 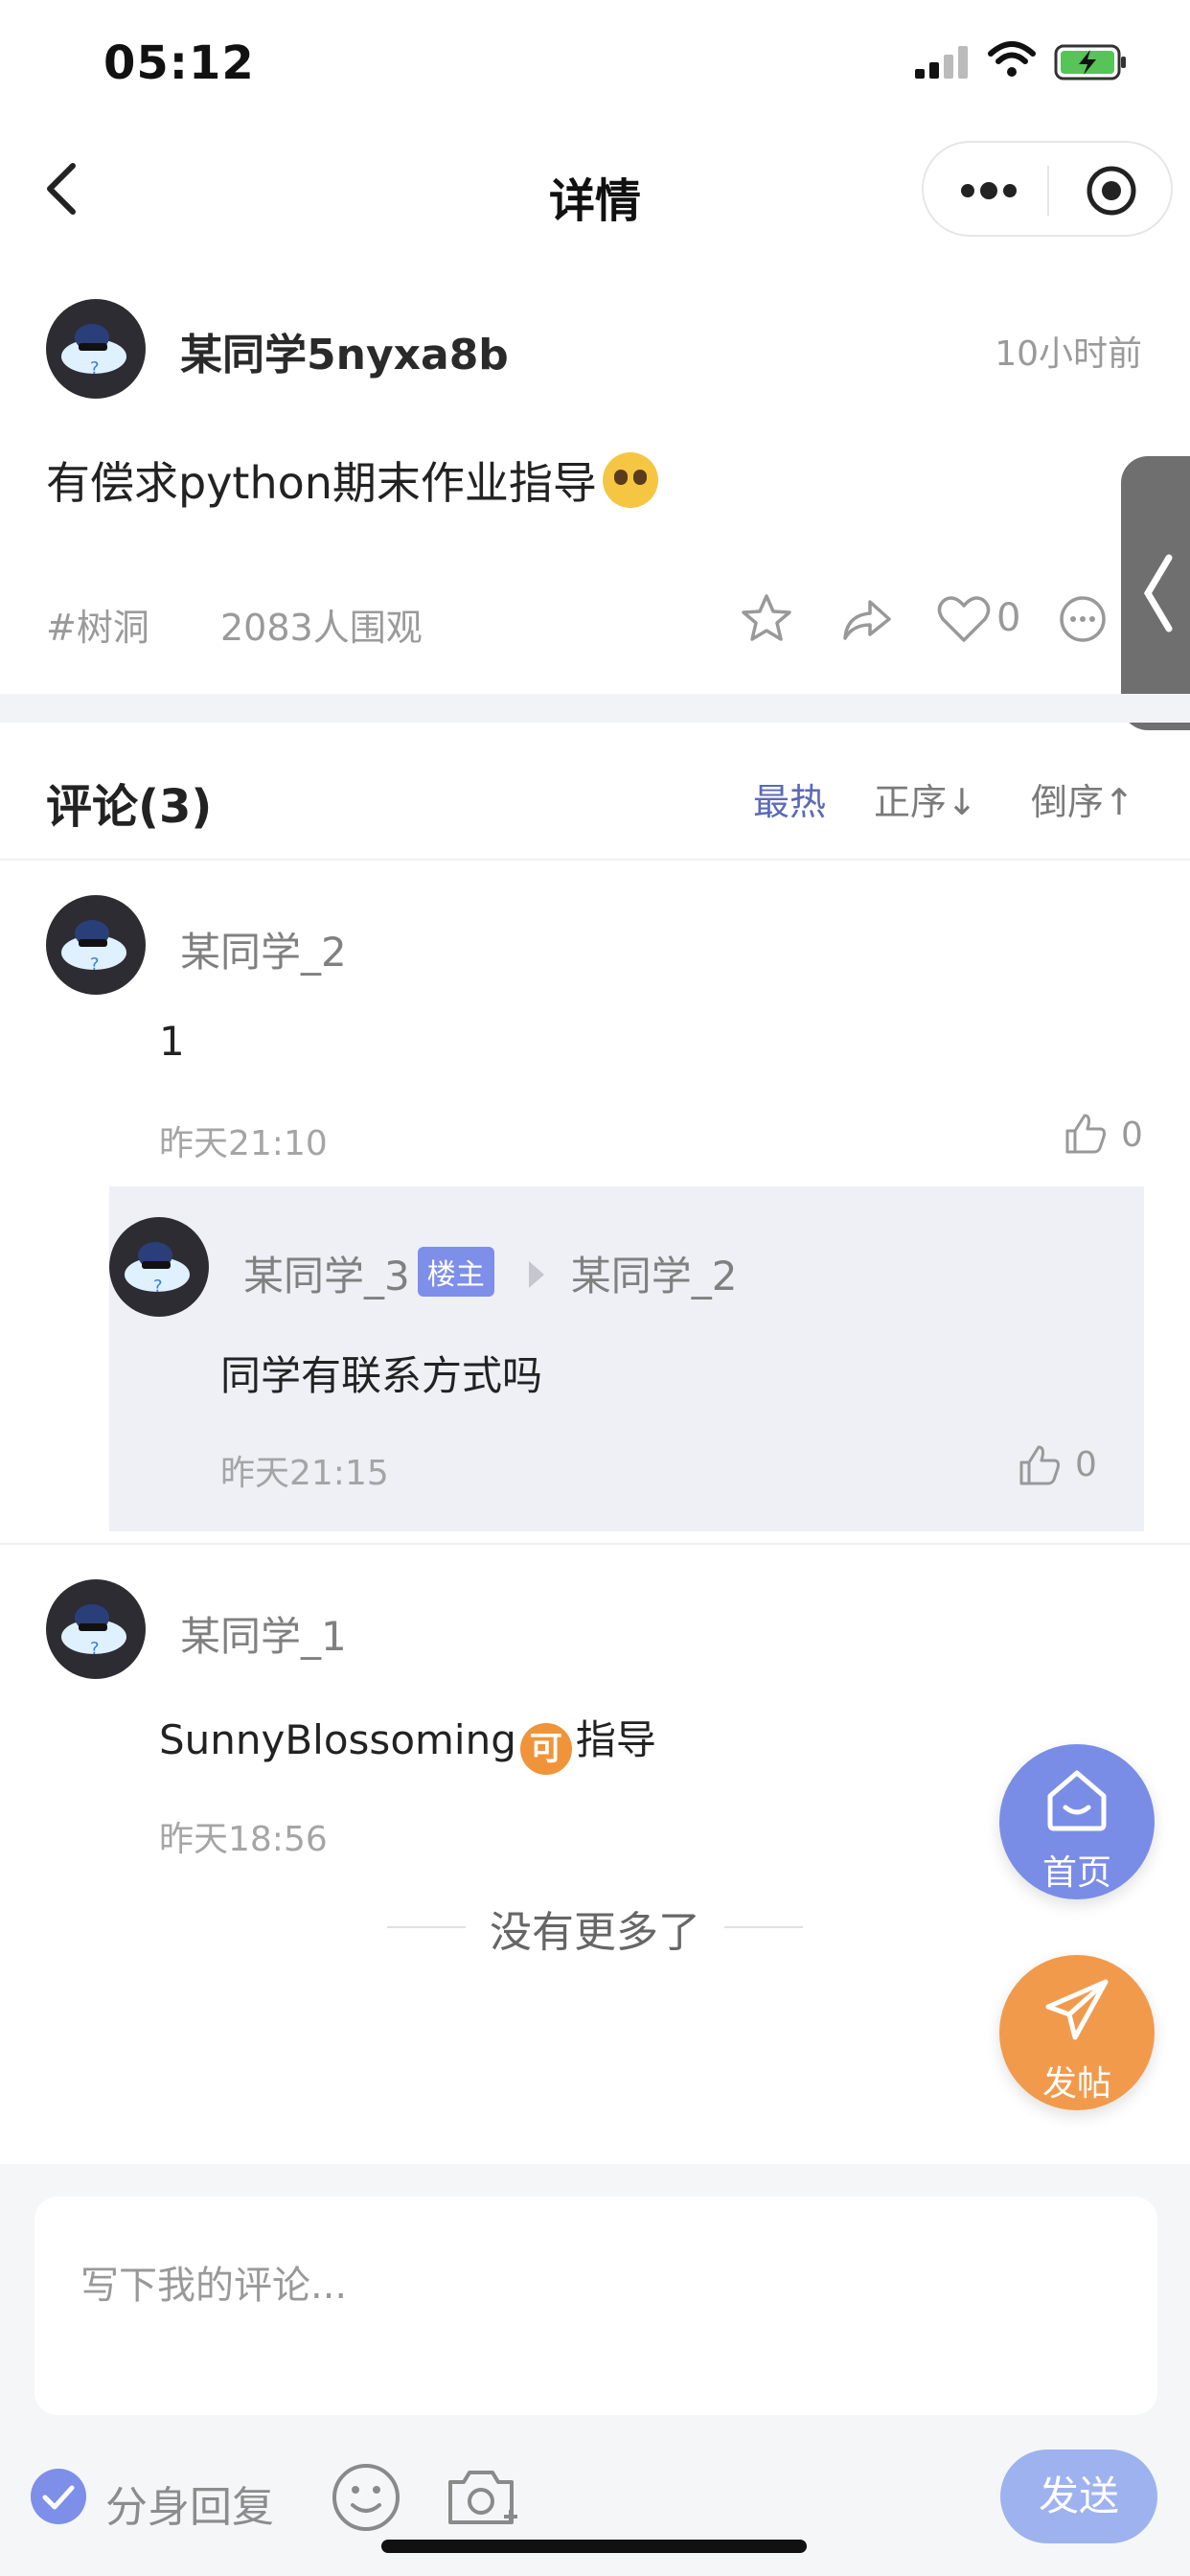 I want to click on pleading-face-emoji-icon, so click(x=630, y=480).